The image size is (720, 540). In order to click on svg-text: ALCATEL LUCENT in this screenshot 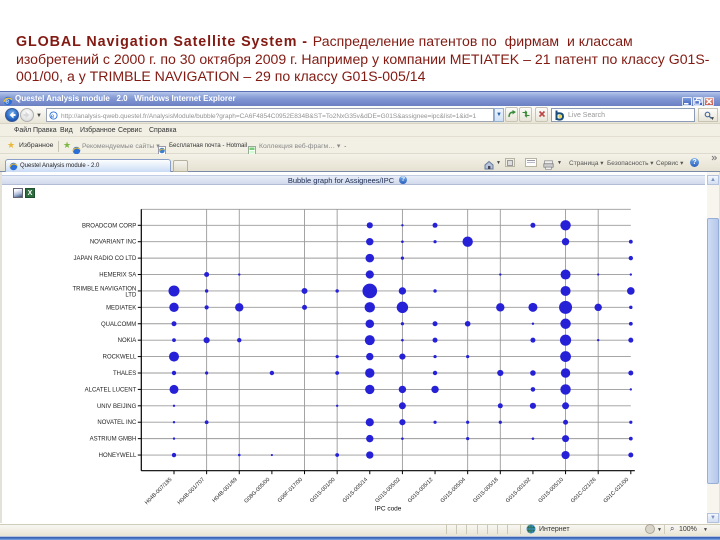, I will do `click(111, 390)`.